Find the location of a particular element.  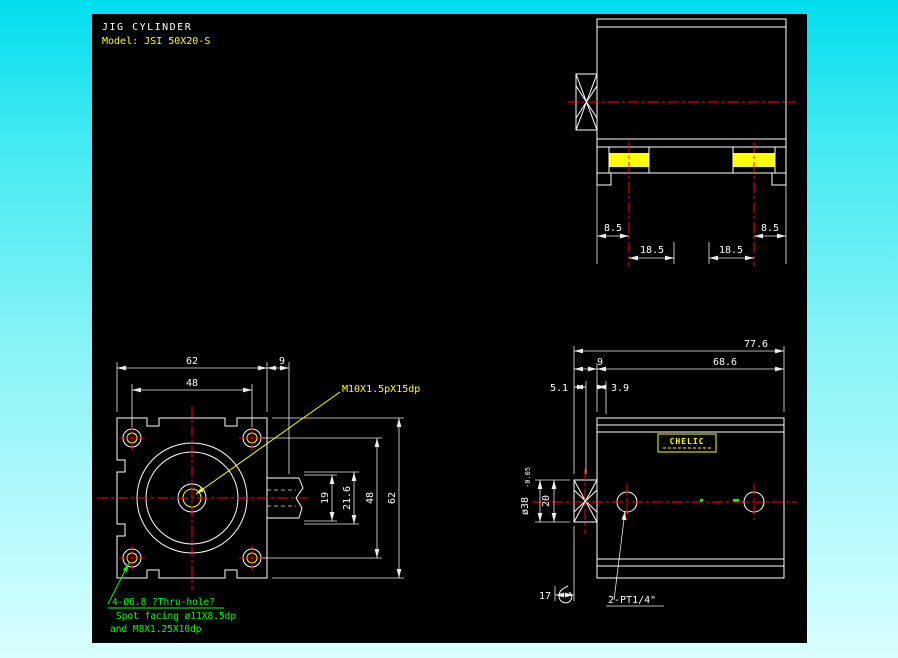

hole-note-line1: 4-Ø6.8 ?Thru-hole? is located at coordinates (163, 602).